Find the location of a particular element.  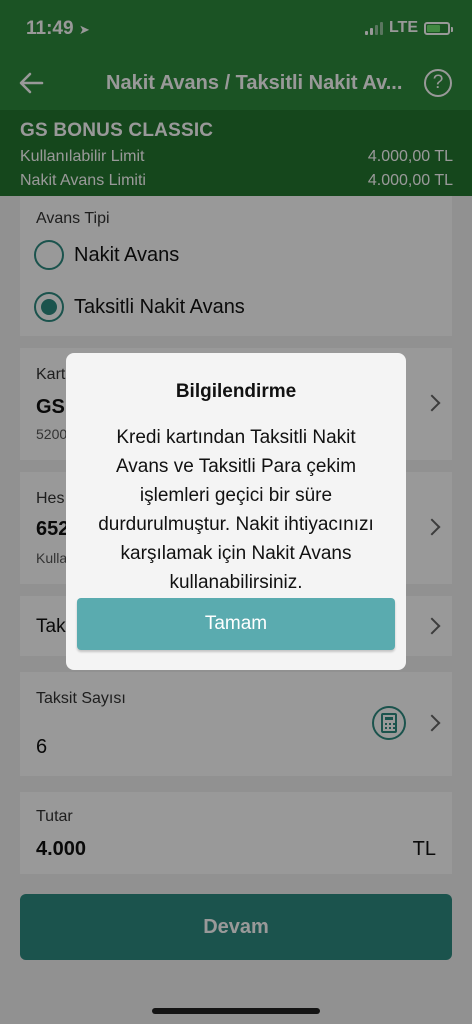

dialog-title: Bilgilendirme is located at coordinates (236, 391).